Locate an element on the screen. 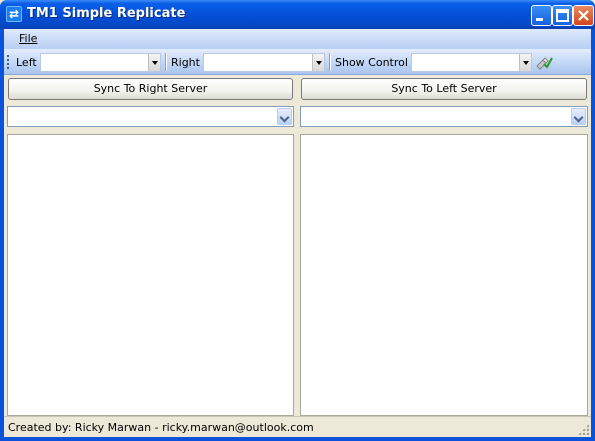  right-server-label: Right is located at coordinates (185, 62).